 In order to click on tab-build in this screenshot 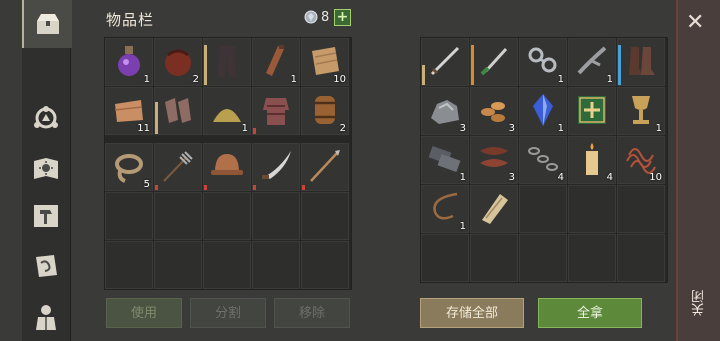, I will do `click(46, 216)`.